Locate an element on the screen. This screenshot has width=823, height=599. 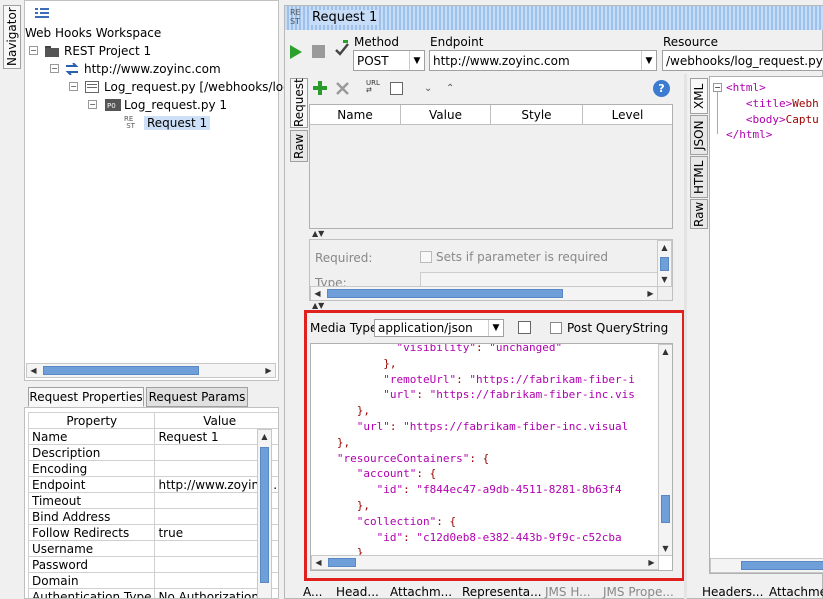
property-header: Property is located at coordinates (91, 420).